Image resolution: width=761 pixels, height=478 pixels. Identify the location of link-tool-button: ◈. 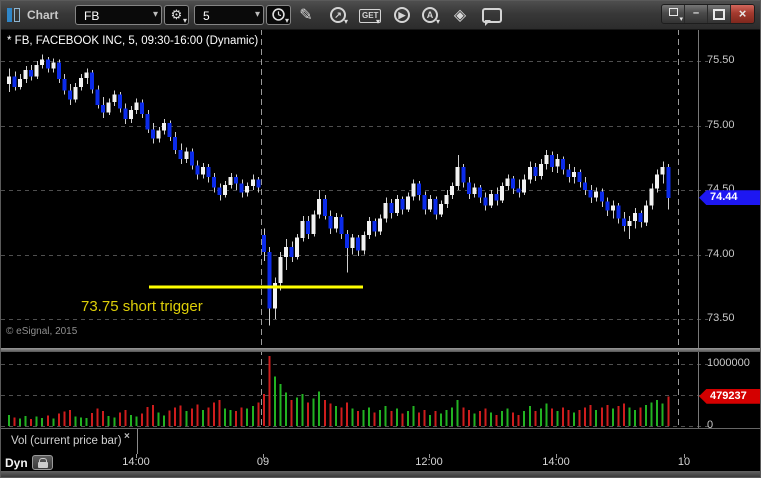
(460, 15).